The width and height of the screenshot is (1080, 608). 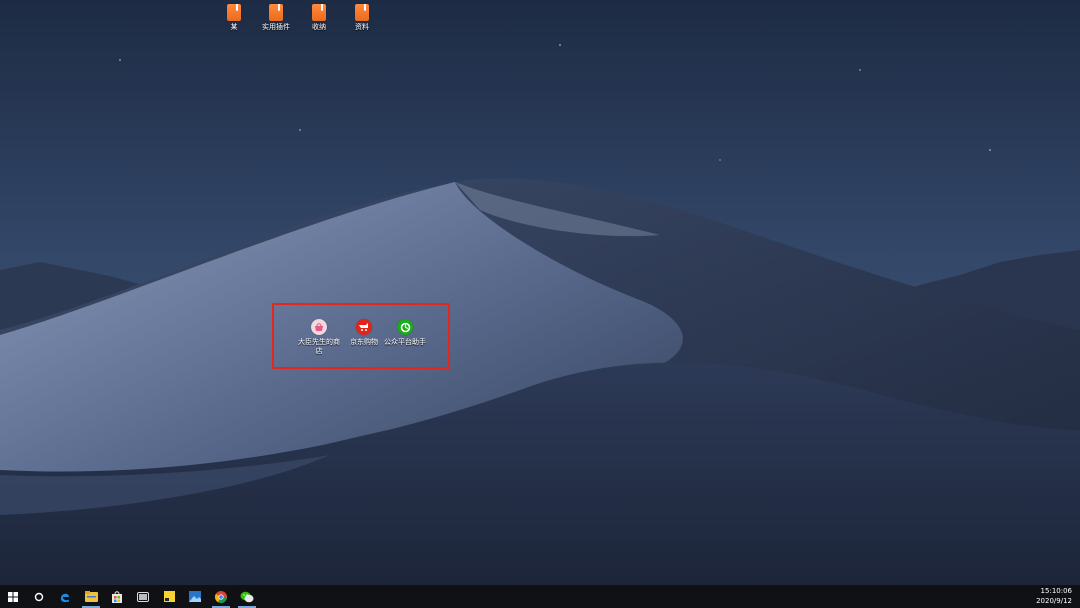 I want to click on desktop-icon-materials: 资料, so click(x=362, y=18).